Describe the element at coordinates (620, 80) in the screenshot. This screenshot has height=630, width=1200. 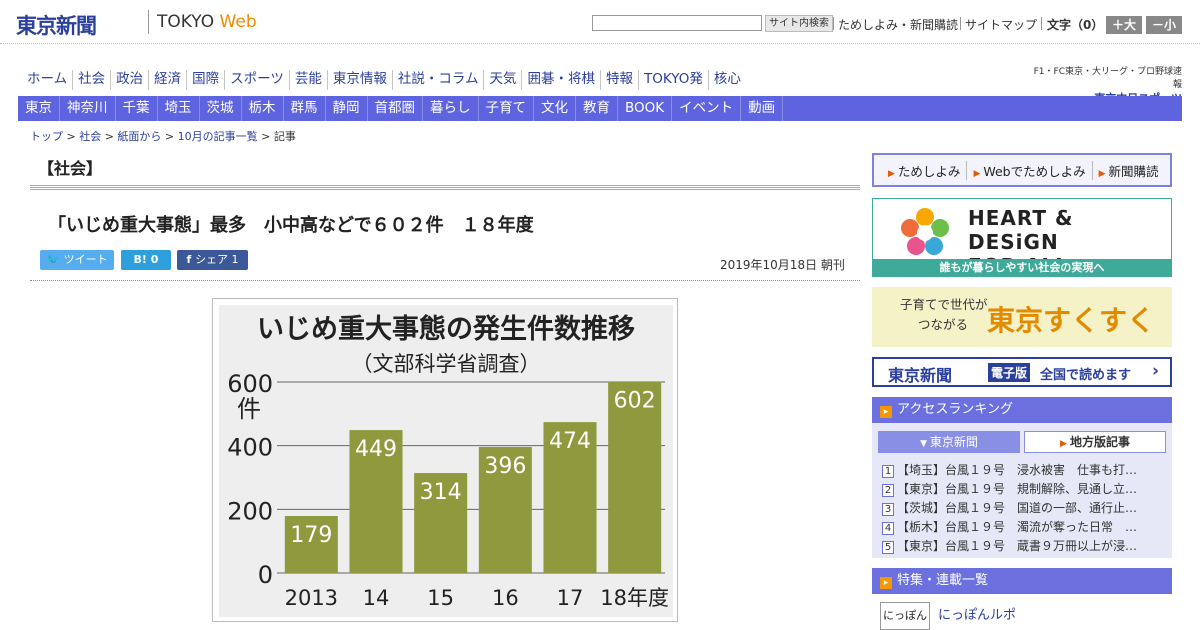
I see `nav-item: 特報` at that location.